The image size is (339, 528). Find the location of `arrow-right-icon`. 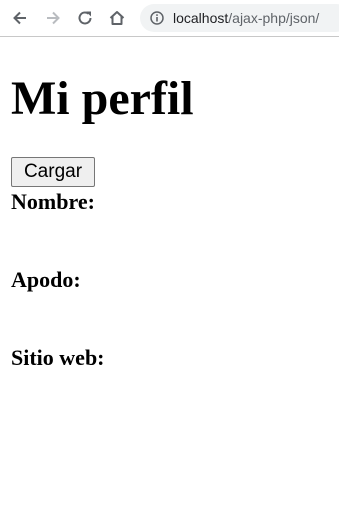

arrow-right-icon is located at coordinates (53, 18).